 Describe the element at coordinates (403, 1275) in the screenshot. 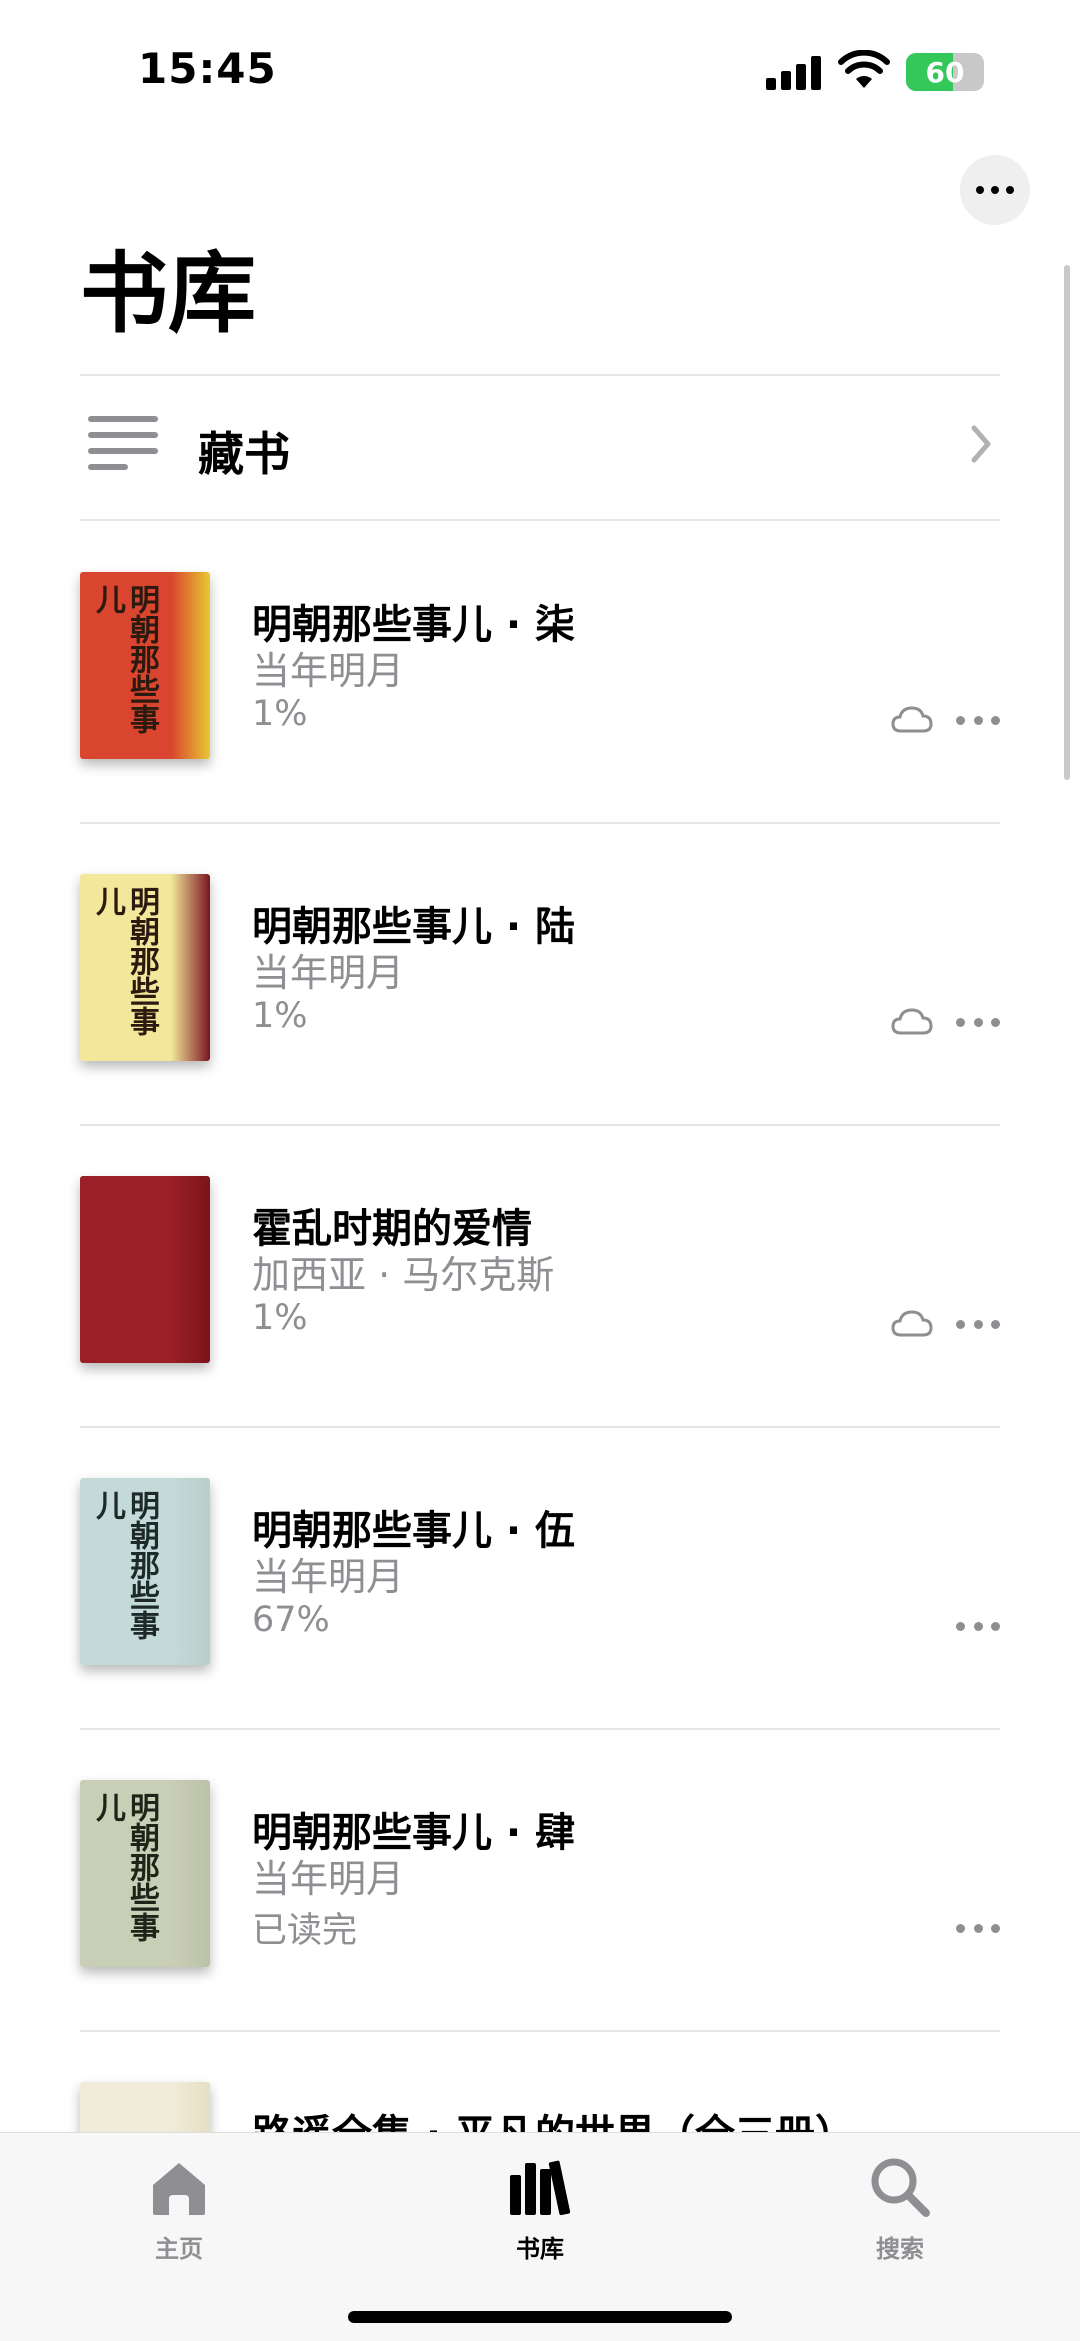

I see `book-author: 加西亚 · 马尔克斯` at that location.